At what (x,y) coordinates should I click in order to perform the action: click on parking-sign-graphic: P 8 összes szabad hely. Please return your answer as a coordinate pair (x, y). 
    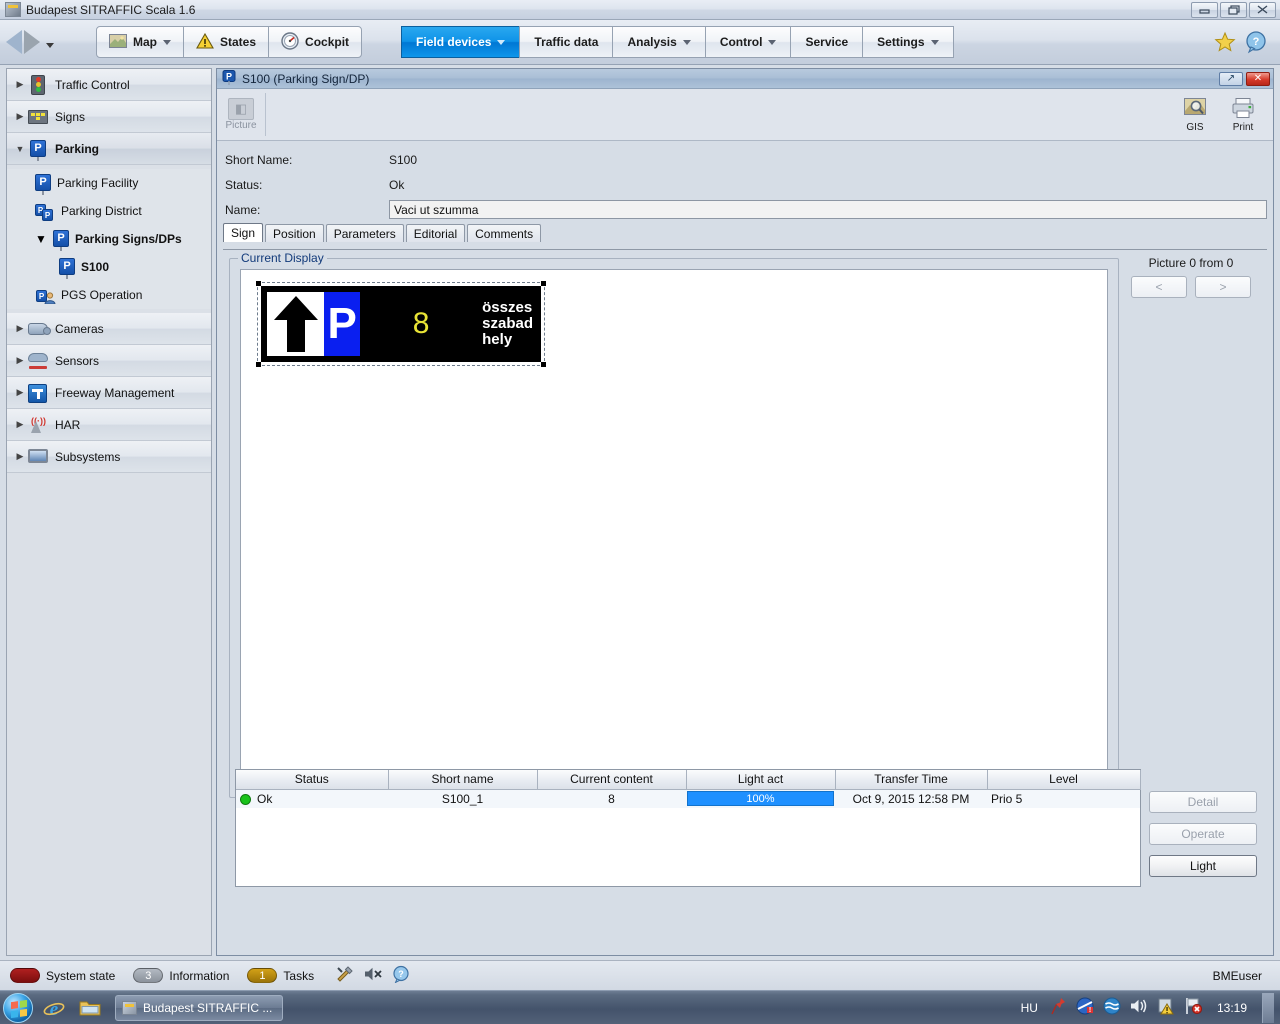
    Looking at the image, I should click on (401, 324).